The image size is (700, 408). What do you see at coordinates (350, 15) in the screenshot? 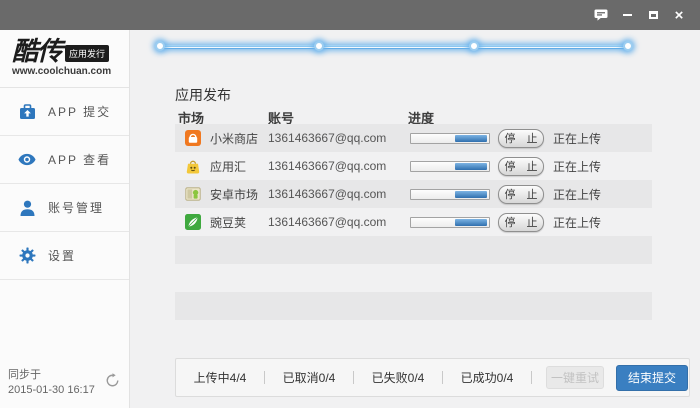
I see `title-bar: ×` at bounding box center [350, 15].